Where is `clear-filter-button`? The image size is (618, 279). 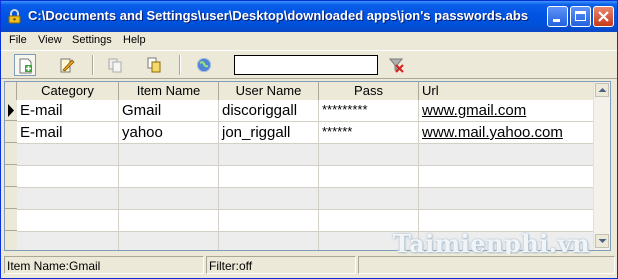 clear-filter-button is located at coordinates (396, 65).